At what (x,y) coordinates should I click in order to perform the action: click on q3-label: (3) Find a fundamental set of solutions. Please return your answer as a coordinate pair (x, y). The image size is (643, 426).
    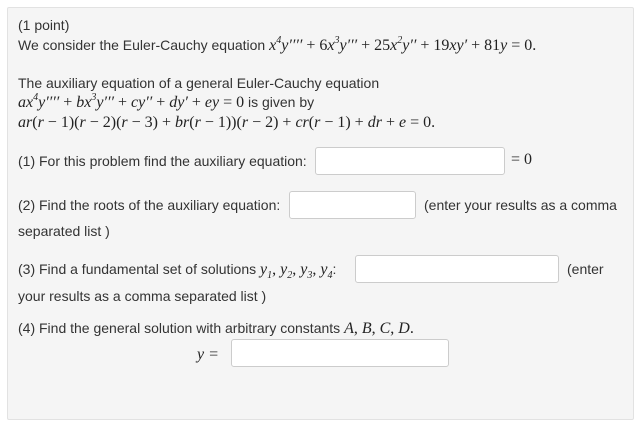
    Looking at the image, I should click on (137, 269).